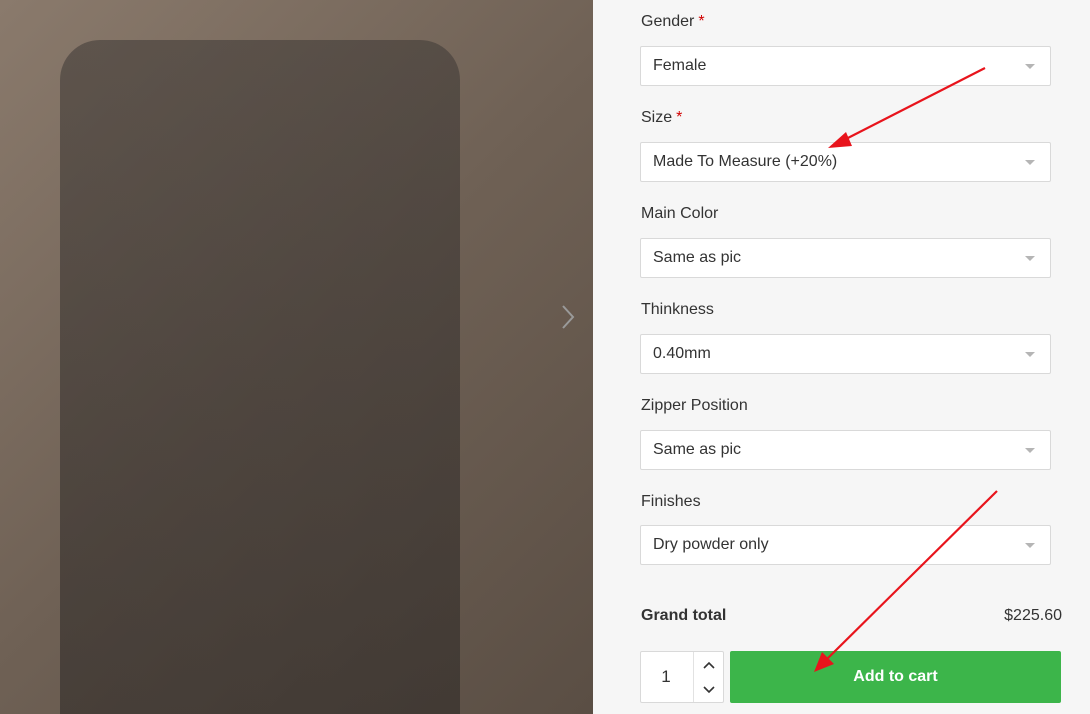 The width and height of the screenshot is (1090, 714). I want to click on gallery-next-button, so click(568, 317).